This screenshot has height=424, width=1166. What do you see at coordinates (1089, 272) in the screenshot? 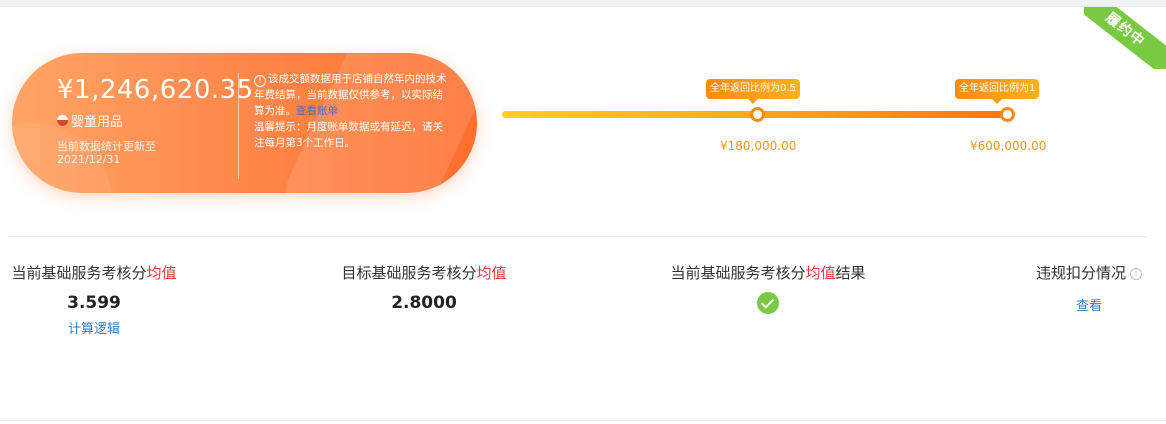
I see `violation-label: 违规扣分情况 i` at bounding box center [1089, 272].